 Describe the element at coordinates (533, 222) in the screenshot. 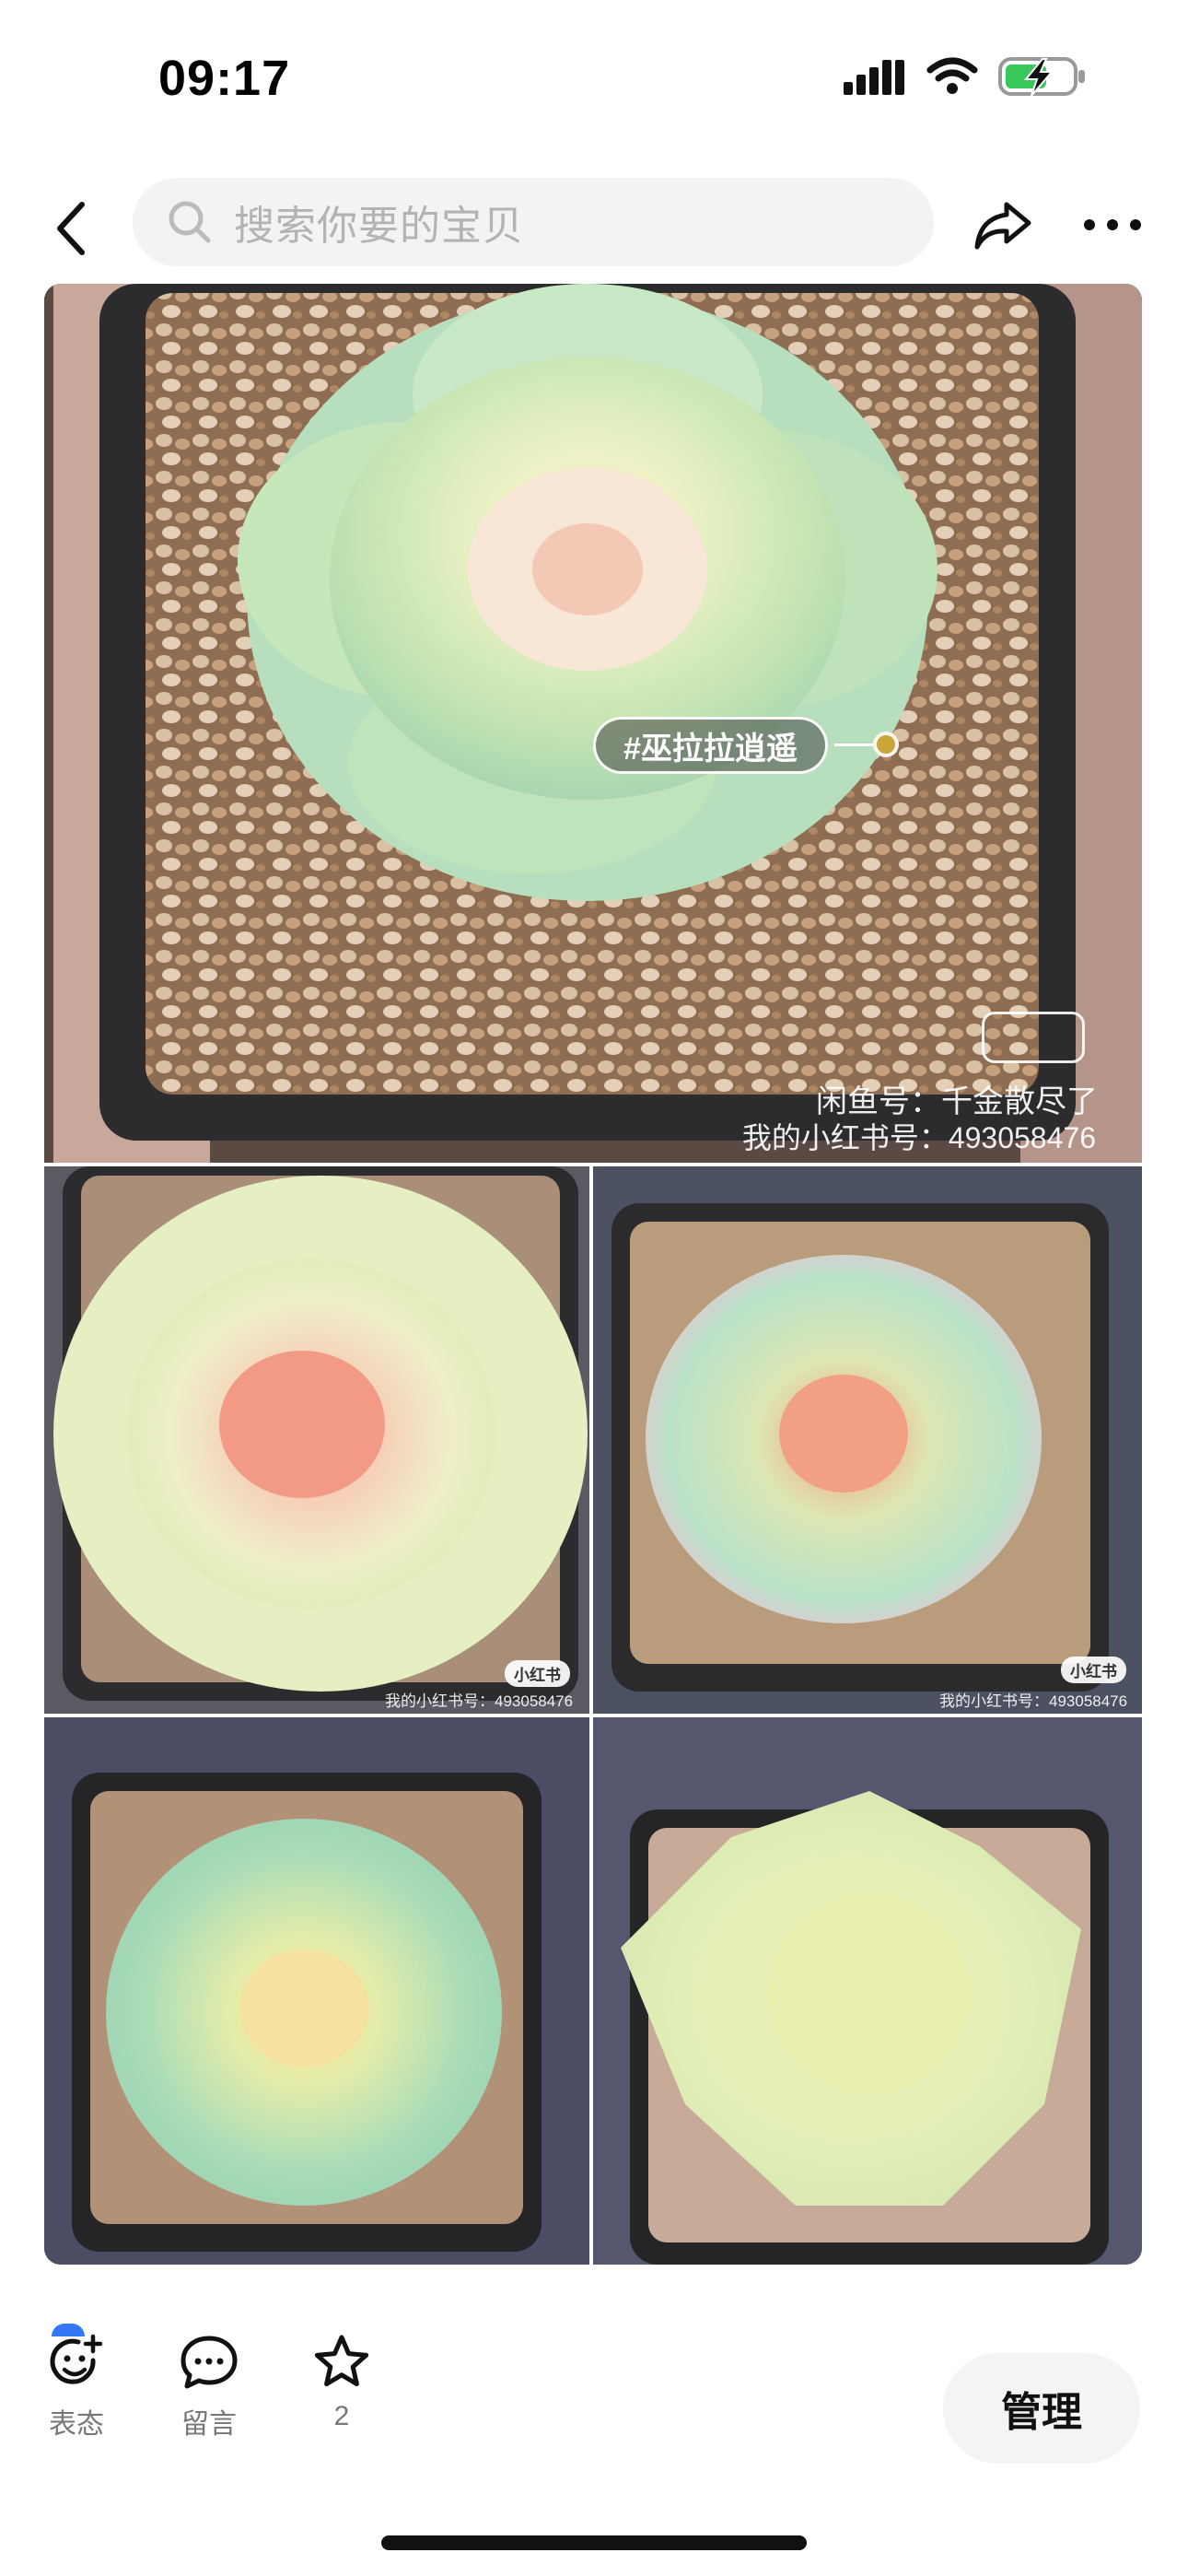

I see `search-input: 搜索你要的宝贝` at that location.